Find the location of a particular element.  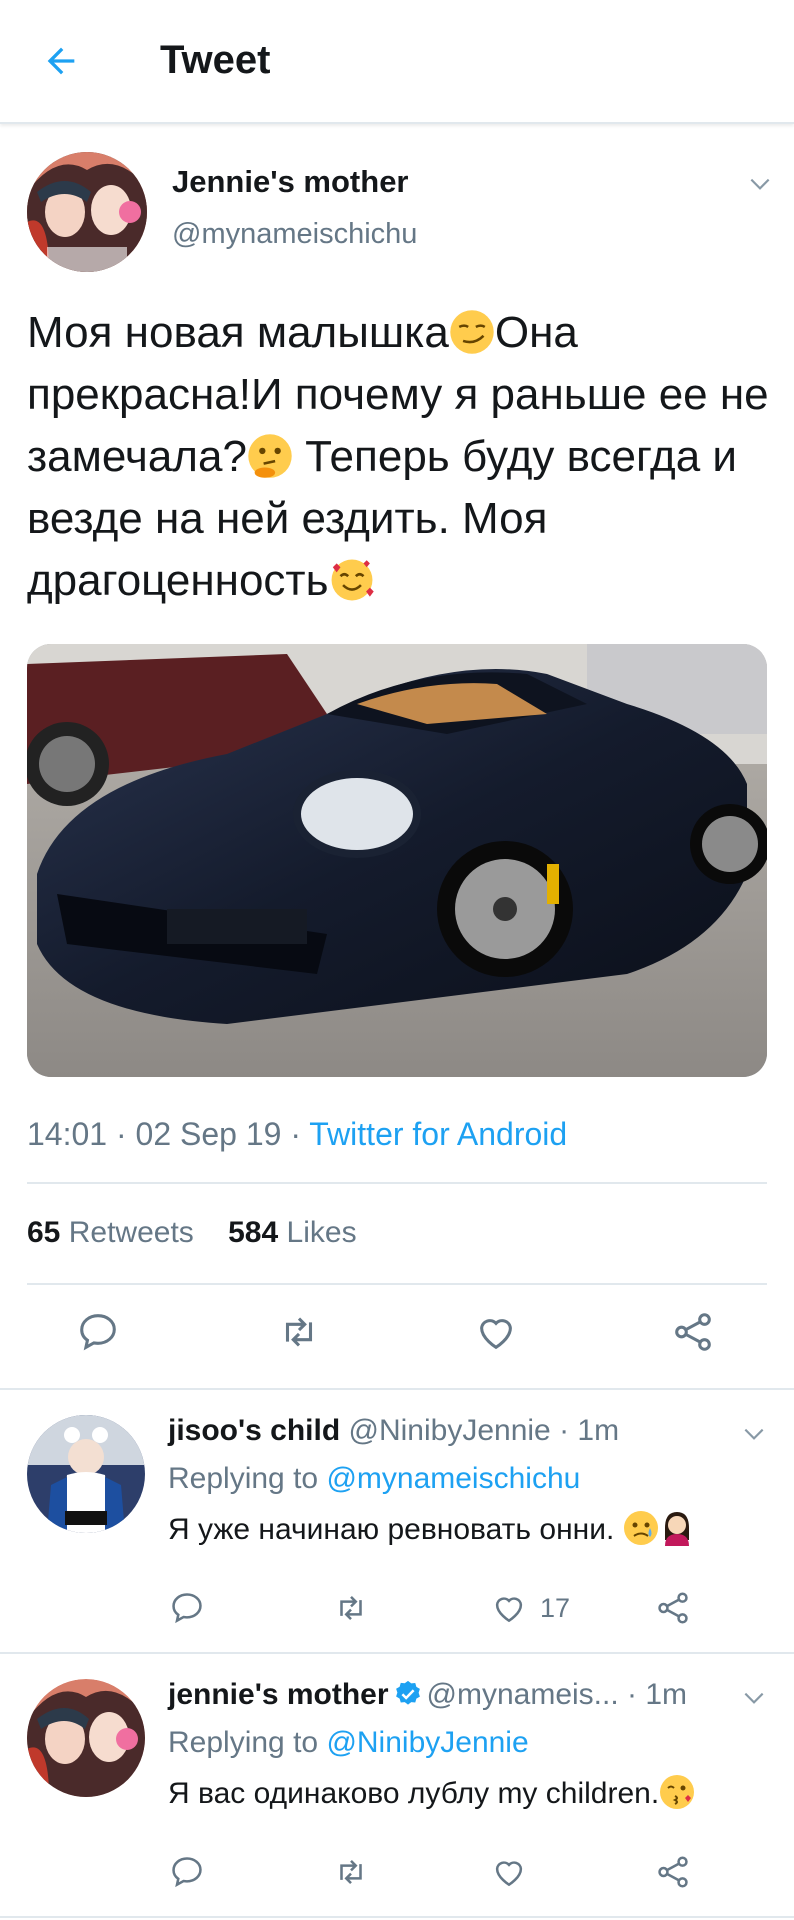

reply-header: jisoo's child @NinibyJennie · 1m is located at coordinates (393, 1431).